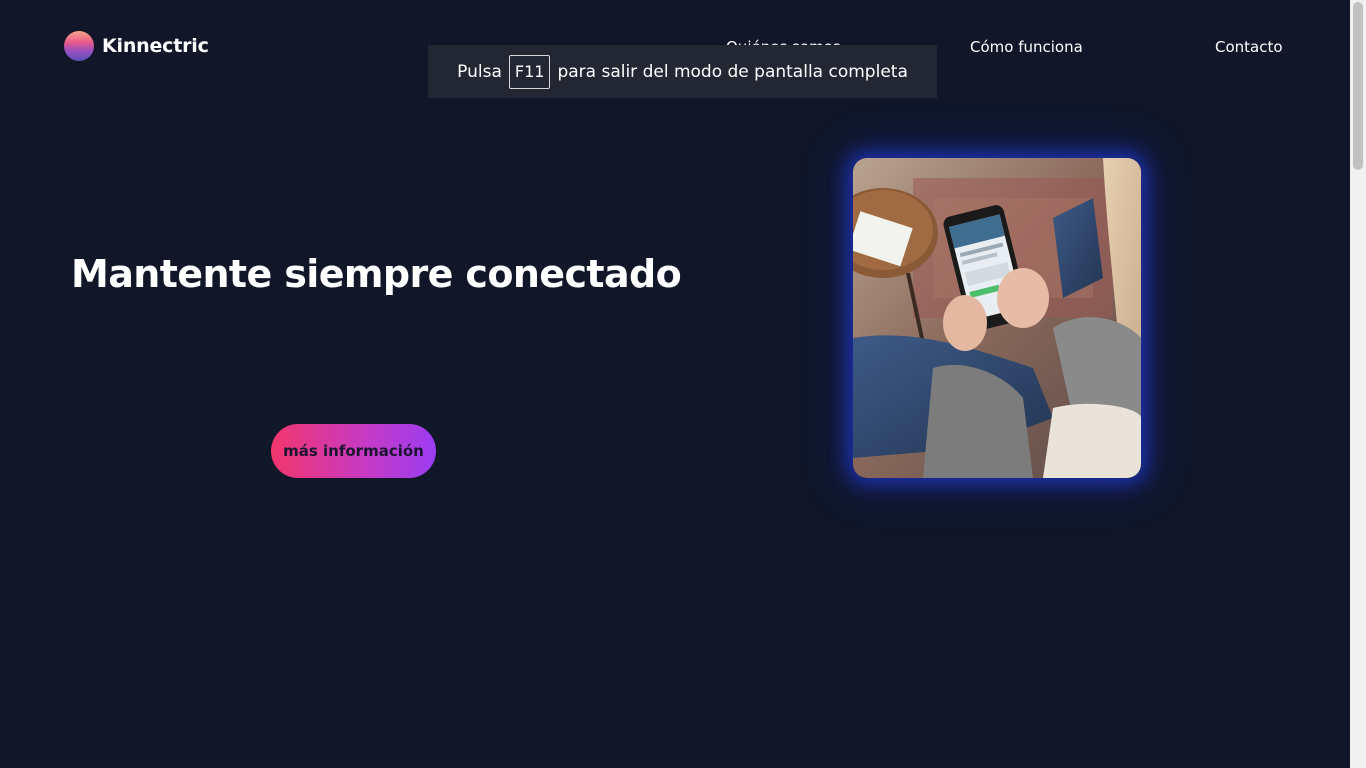 This screenshot has height=768, width=1366. I want to click on brand-logo: Kinnectric, so click(136, 46).